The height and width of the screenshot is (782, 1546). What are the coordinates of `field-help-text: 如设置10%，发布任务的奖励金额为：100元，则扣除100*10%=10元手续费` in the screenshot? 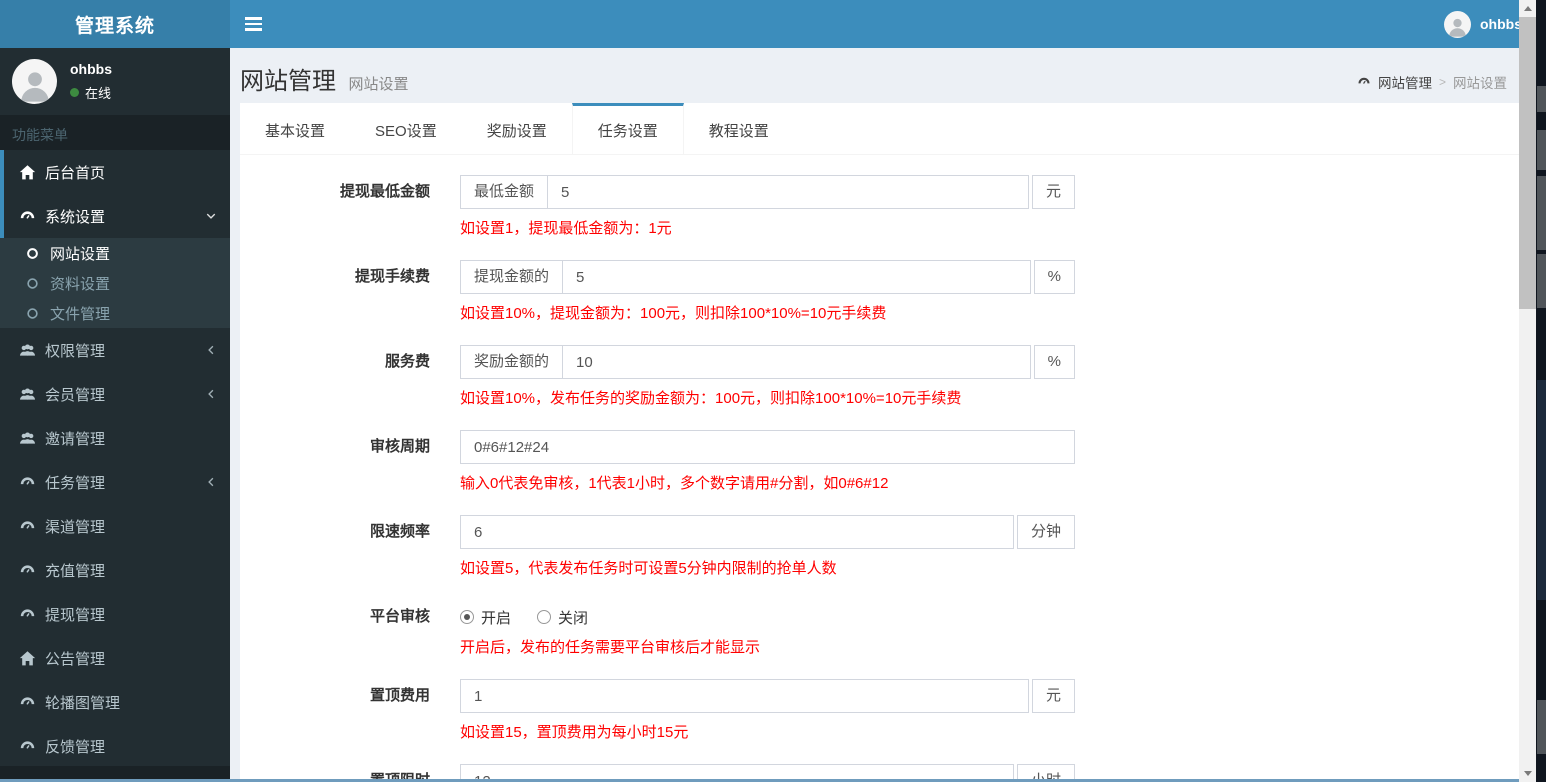 It's located at (711, 398).